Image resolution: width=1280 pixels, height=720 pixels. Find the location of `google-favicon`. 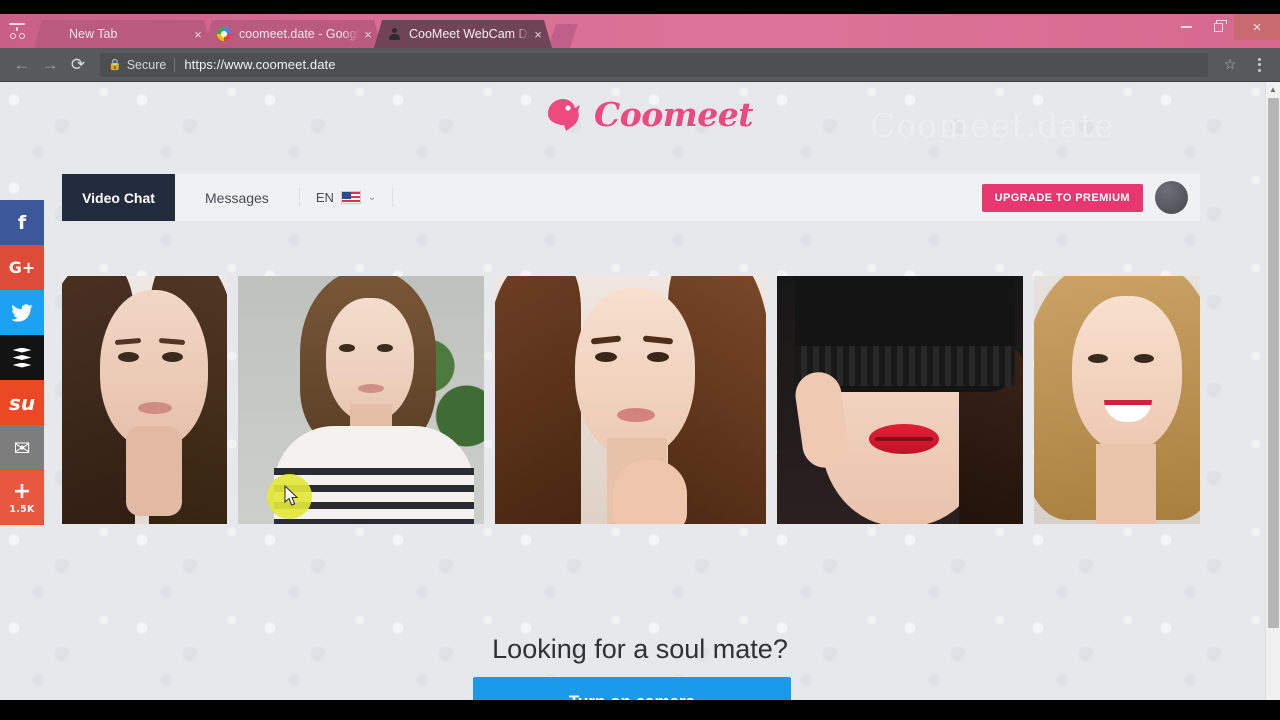

google-favicon is located at coordinates (224, 34).